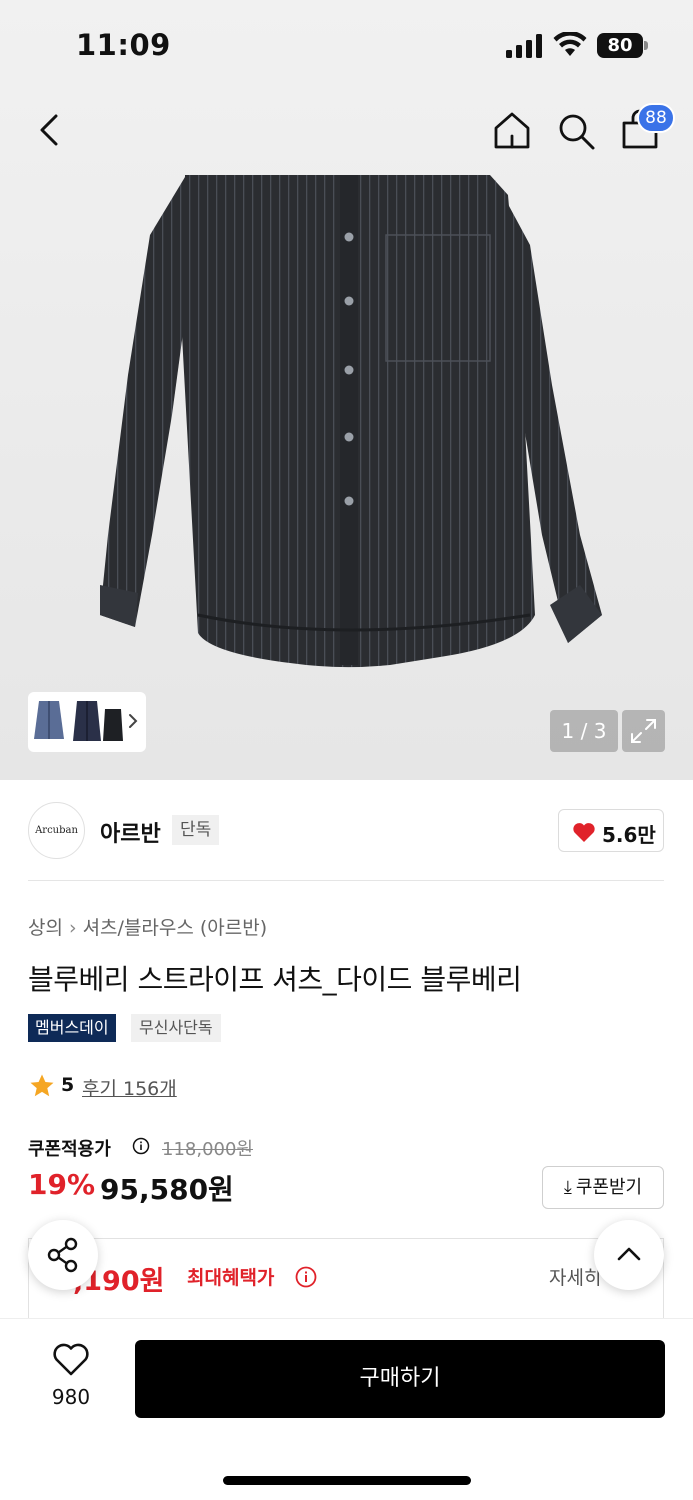  What do you see at coordinates (72, 1028) in the screenshot?
I see `tag-members-day: 멤버스데이` at bounding box center [72, 1028].